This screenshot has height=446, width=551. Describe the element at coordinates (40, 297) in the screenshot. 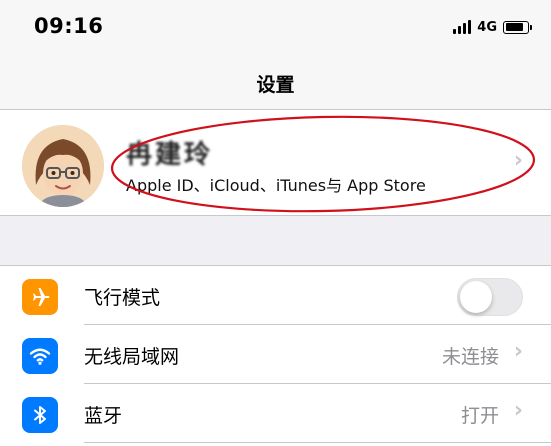

I see `airplane-icon` at that location.